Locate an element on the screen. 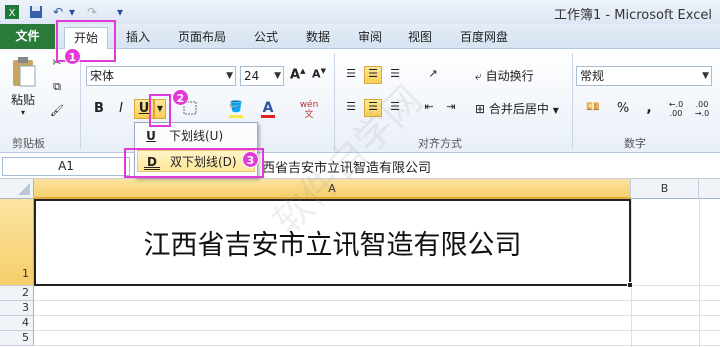 This screenshot has height=347, width=720. paste-icon is located at coordinates (24, 72).